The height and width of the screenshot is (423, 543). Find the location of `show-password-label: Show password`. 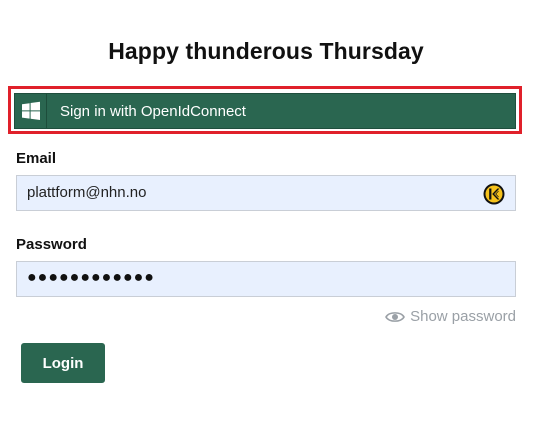

show-password-label: Show password is located at coordinates (463, 316).